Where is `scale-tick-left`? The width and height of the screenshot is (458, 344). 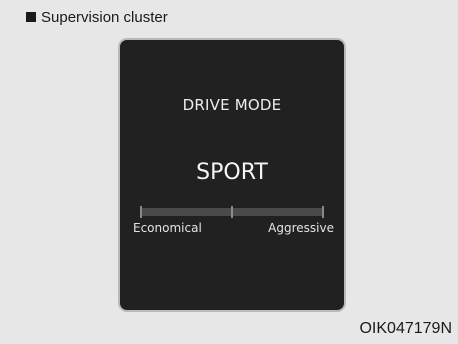
scale-tick-left is located at coordinates (141, 212).